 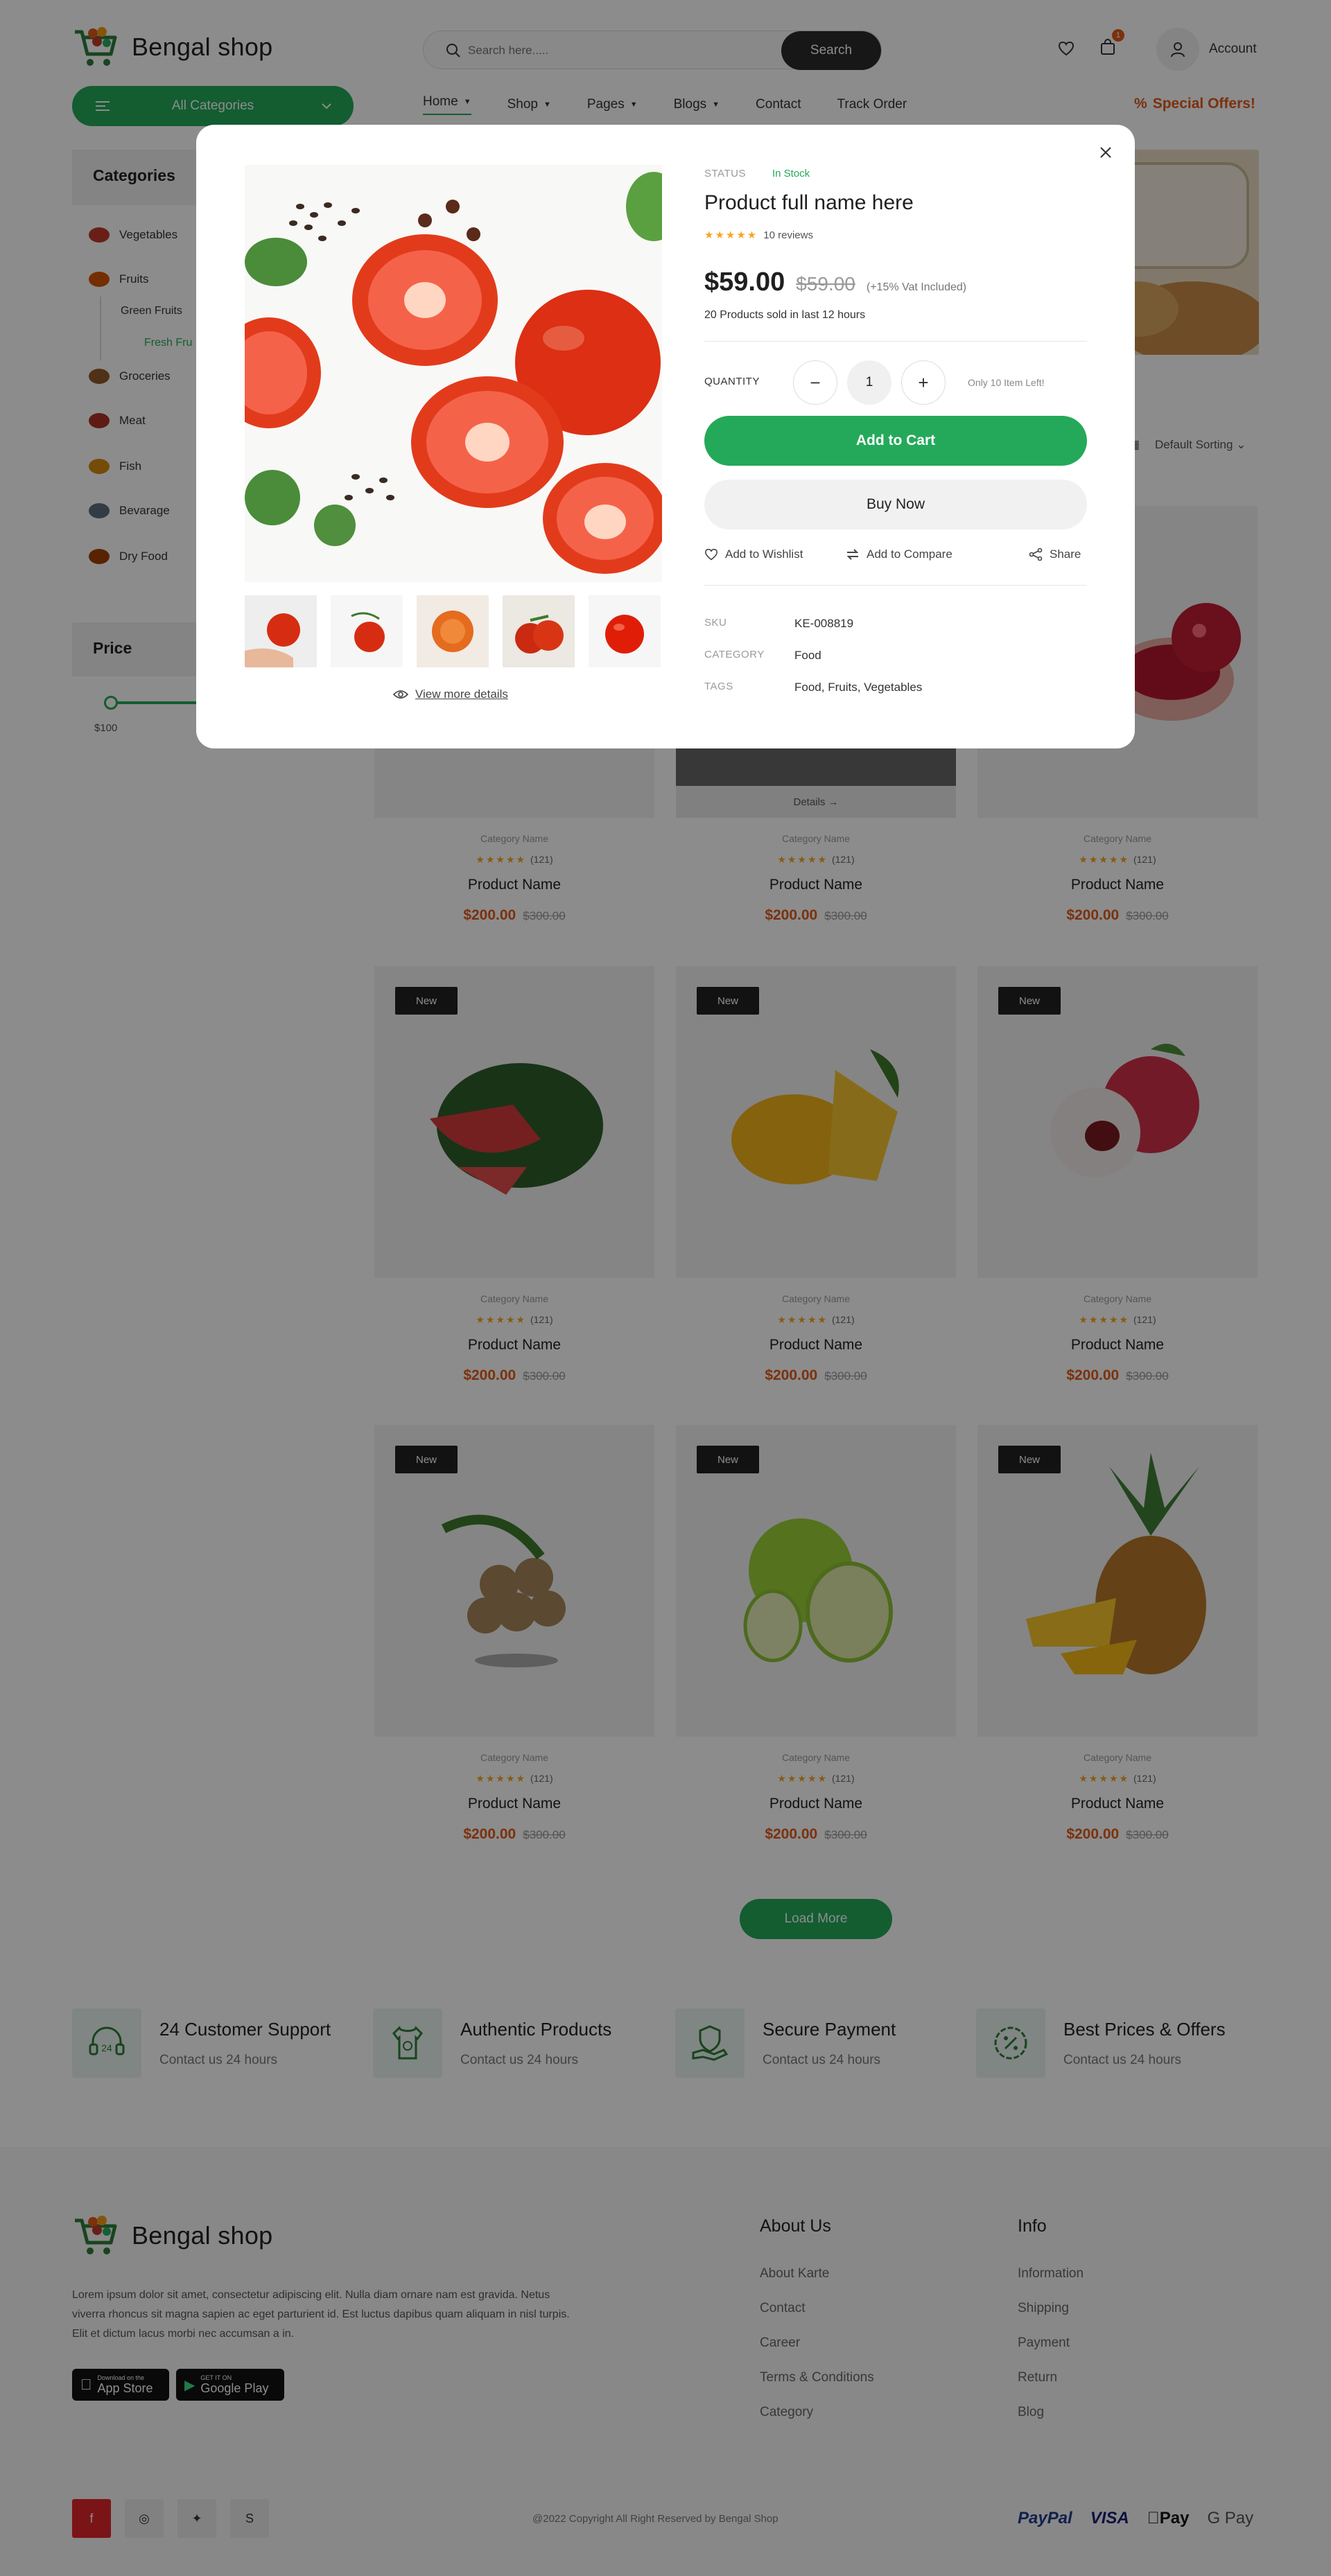 I want to click on compare-label: Add to Compare, so click(x=909, y=554).